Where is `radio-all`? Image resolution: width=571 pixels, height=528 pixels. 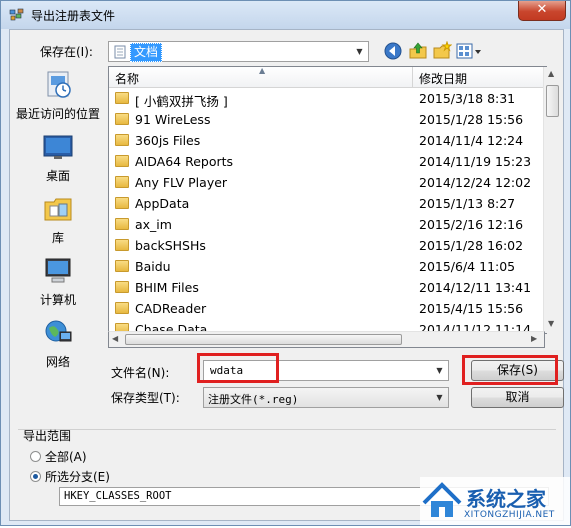 radio-all is located at coordinates (35, 456).